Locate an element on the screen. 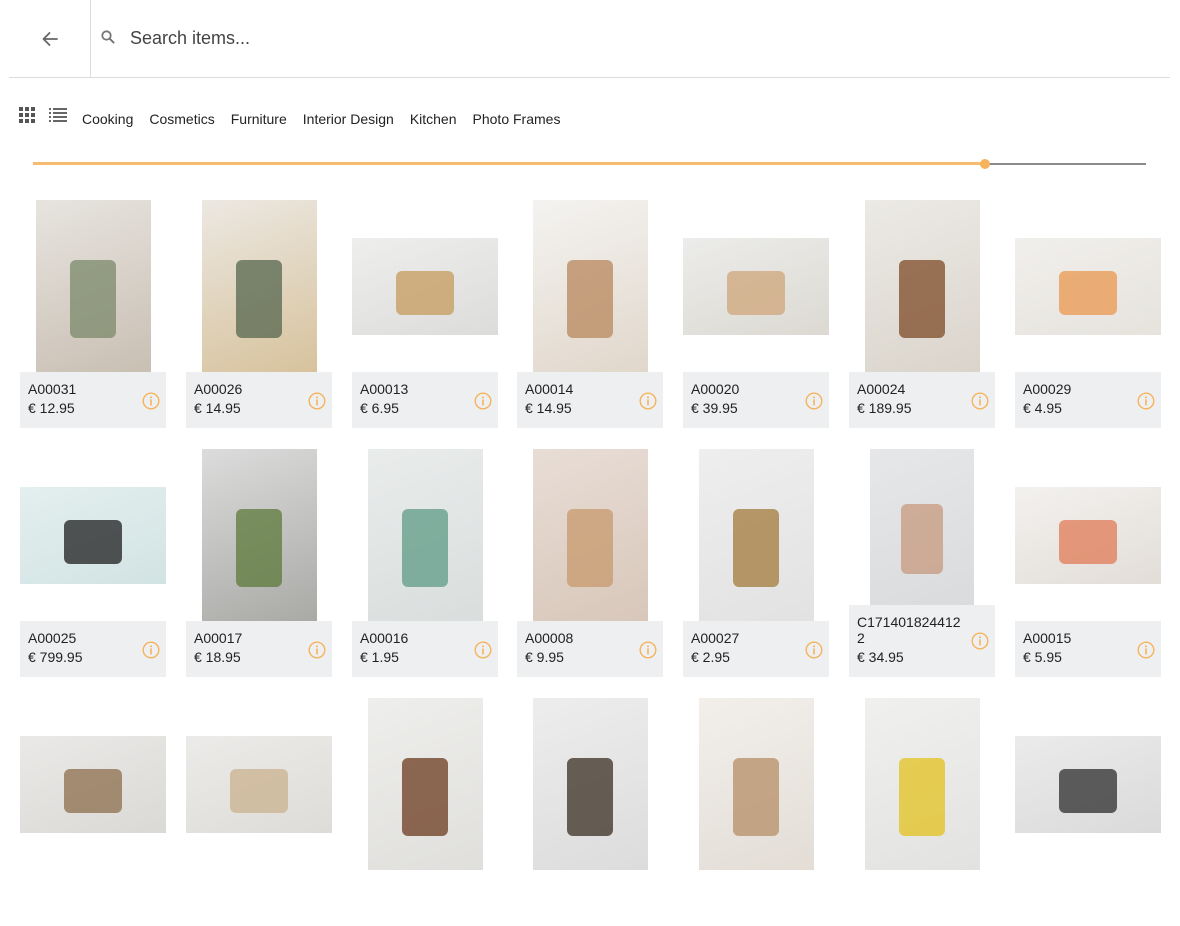 This screenshot has width=1180, height=926. search-icon is located at coordinates (108, 37).